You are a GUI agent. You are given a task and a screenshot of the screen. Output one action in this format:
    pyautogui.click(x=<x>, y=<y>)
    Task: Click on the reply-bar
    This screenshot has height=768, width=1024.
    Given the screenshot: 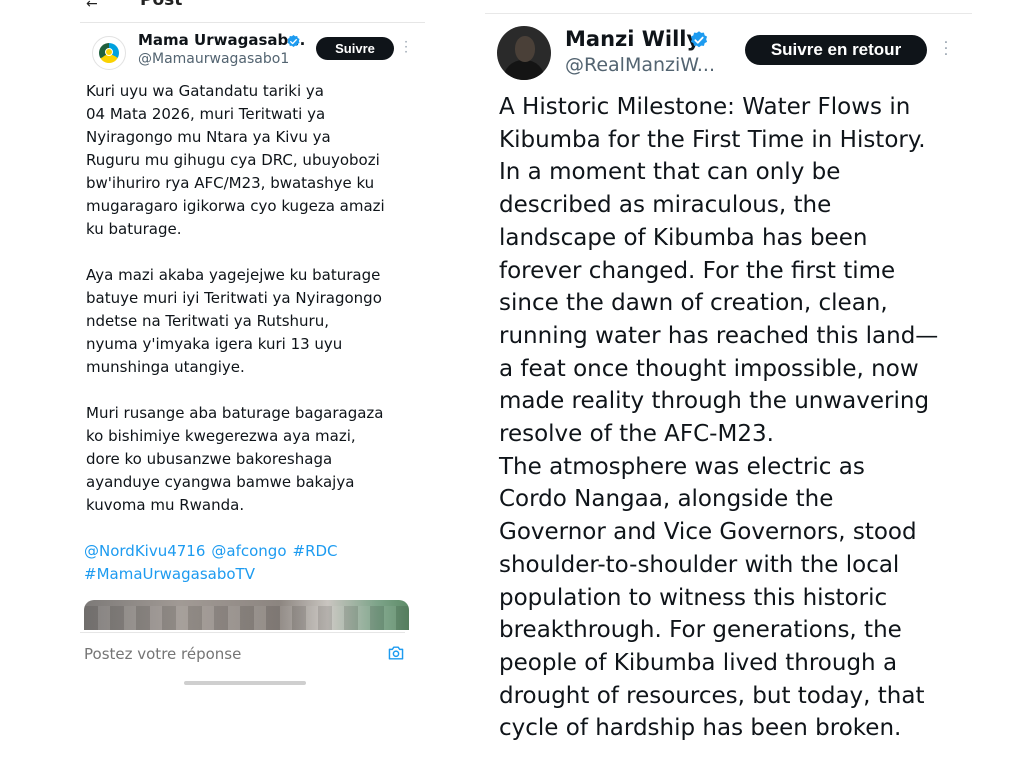 What is the action you would take?
    pyautogui.click(x=242, y=652)
    